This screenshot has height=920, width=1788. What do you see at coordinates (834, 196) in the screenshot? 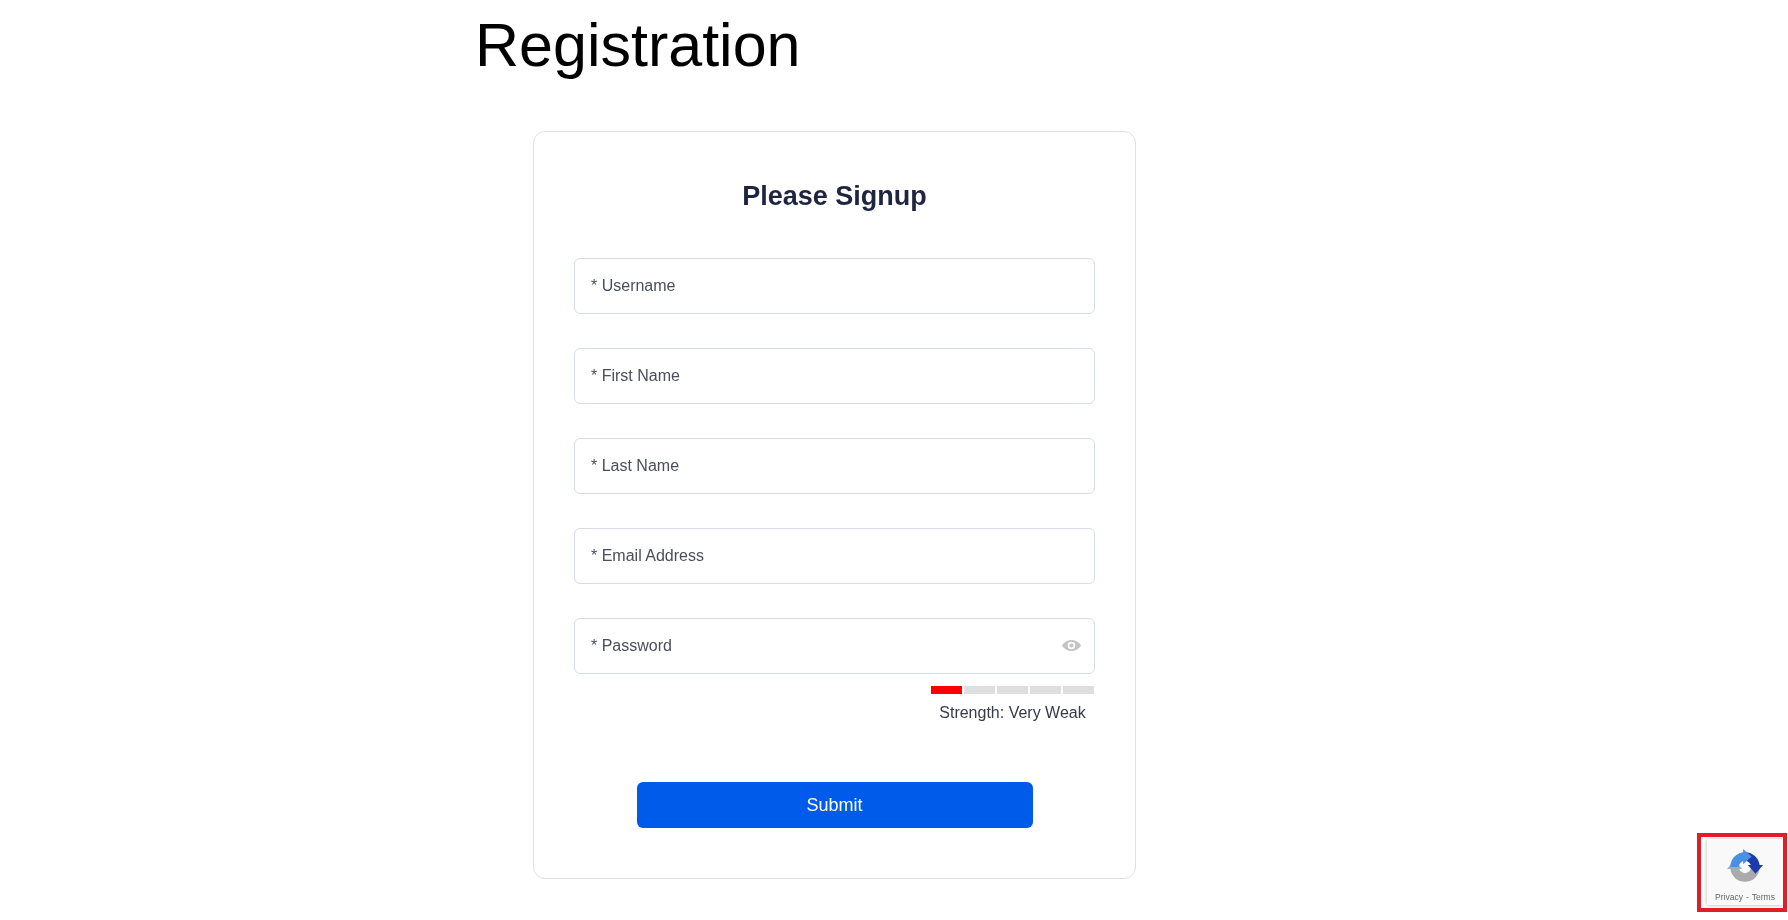
I see `form-heading: Please Signup` at bounding box center [834, 196].